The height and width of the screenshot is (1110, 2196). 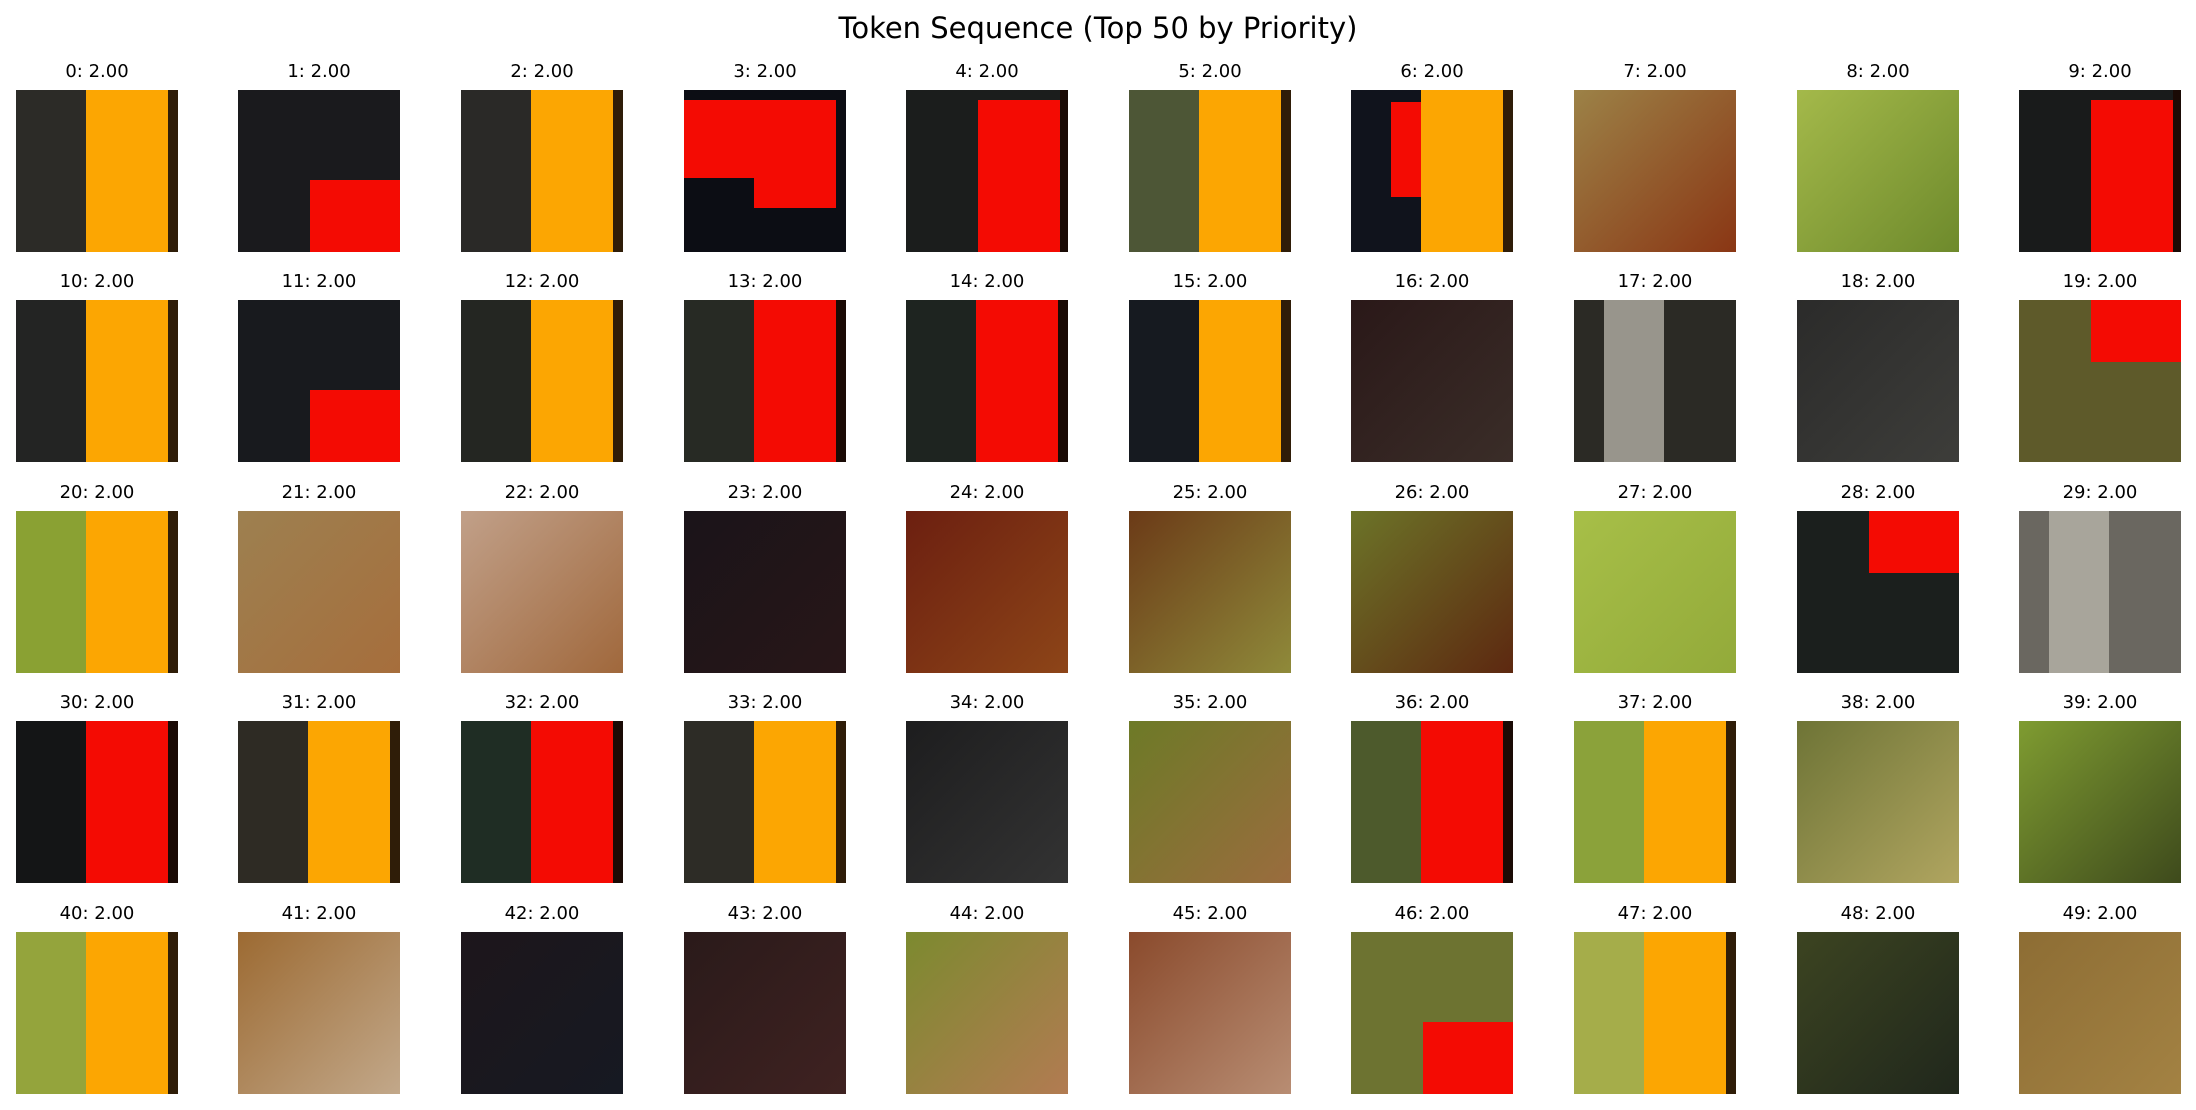 What do you see at coordinates (765, 71) in the screenshot?
I see `token-label: 3: 2.00` at bounding box center [765, 71].